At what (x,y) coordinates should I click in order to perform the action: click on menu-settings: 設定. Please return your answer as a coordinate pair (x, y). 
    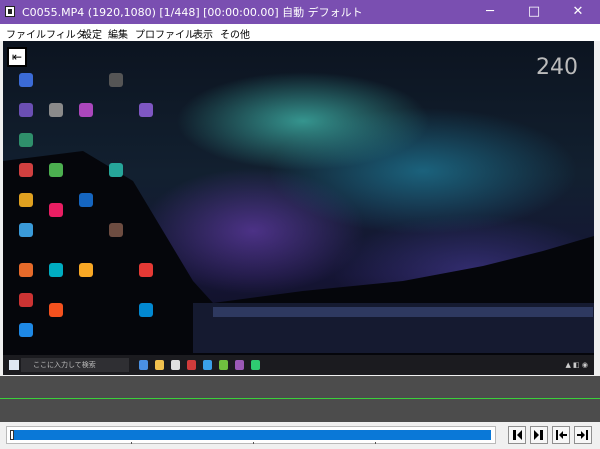
    Looking at the image, I should click on (92, 33).